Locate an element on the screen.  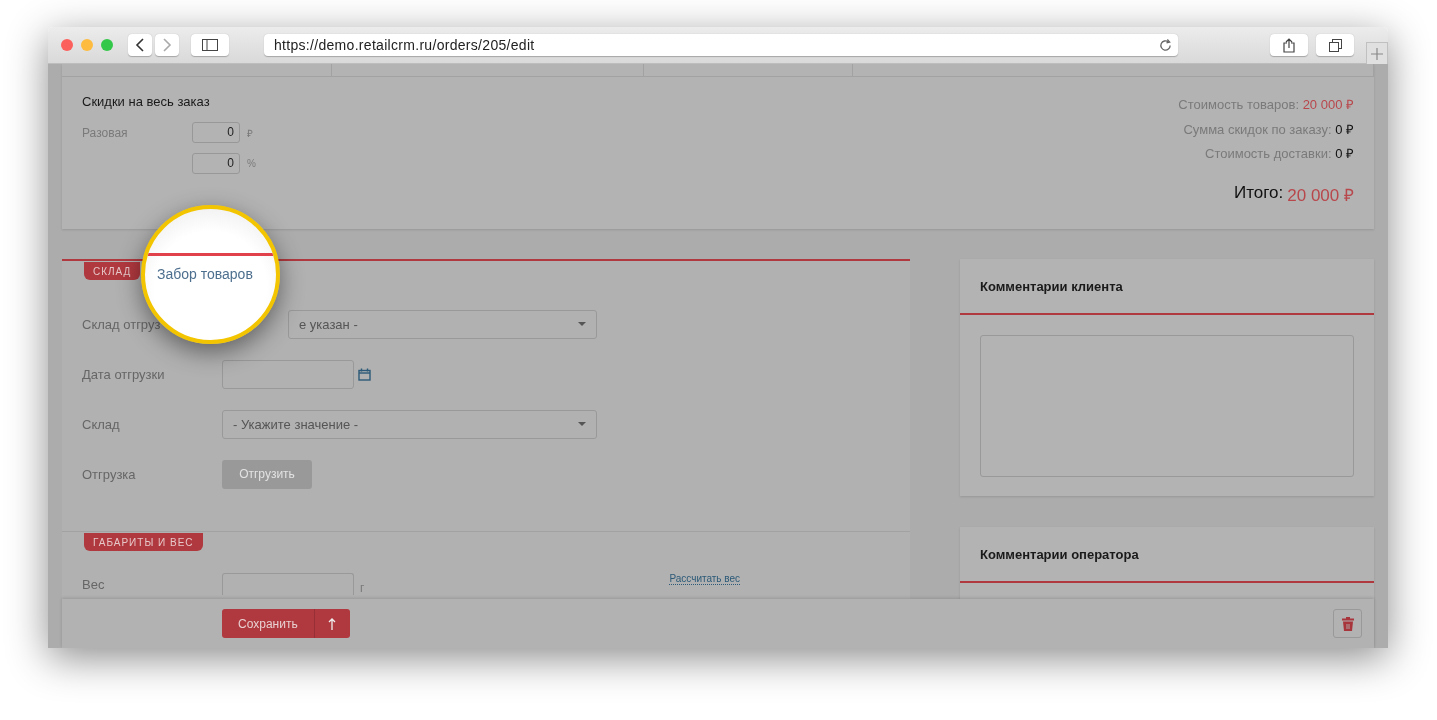
calendar-icon is located at coordinates (364, 374).